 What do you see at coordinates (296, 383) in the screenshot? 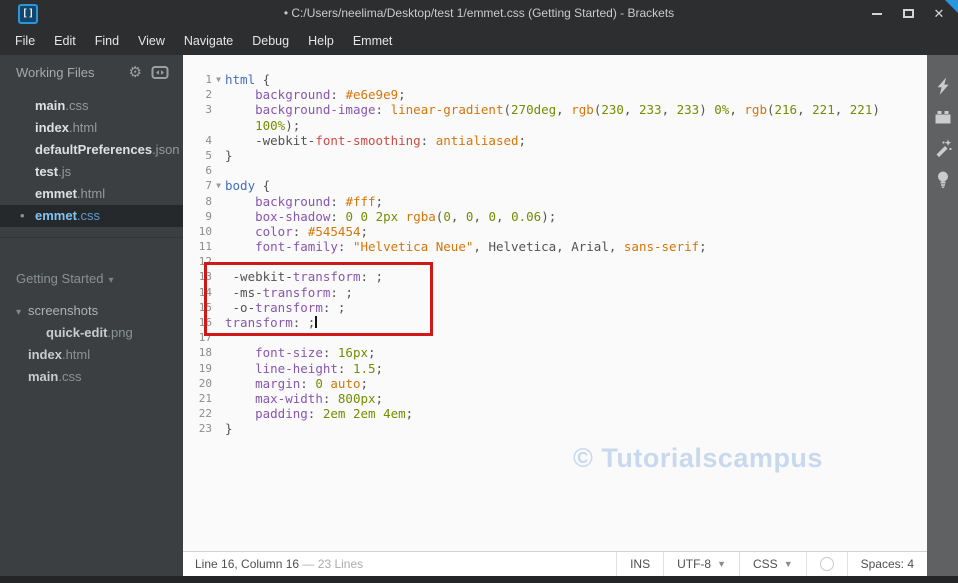
I see `code-text: margin: 0 auto;` at bounding box center [296, 383].